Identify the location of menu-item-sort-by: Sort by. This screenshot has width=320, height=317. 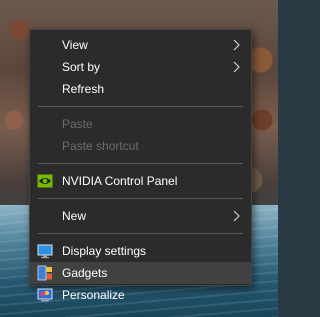
(140, 67).